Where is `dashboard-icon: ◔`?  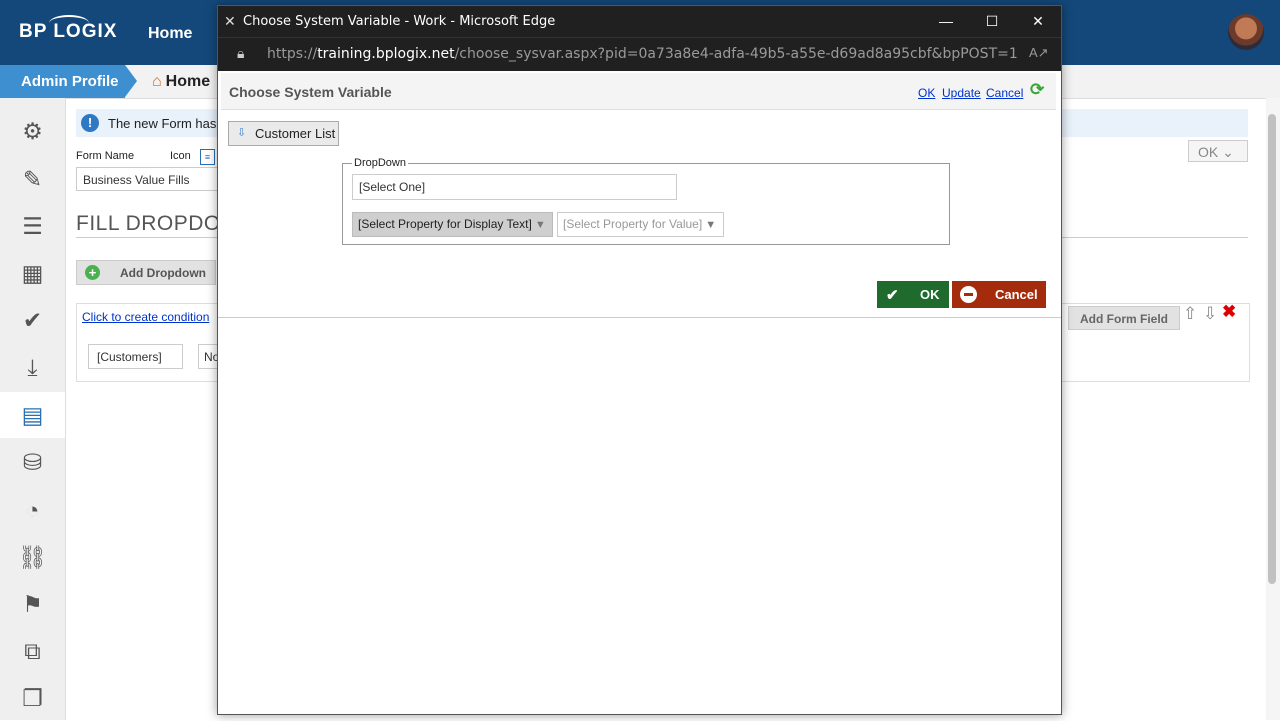 dashboard-icon: ◔ is located at coordinates (32, 510).